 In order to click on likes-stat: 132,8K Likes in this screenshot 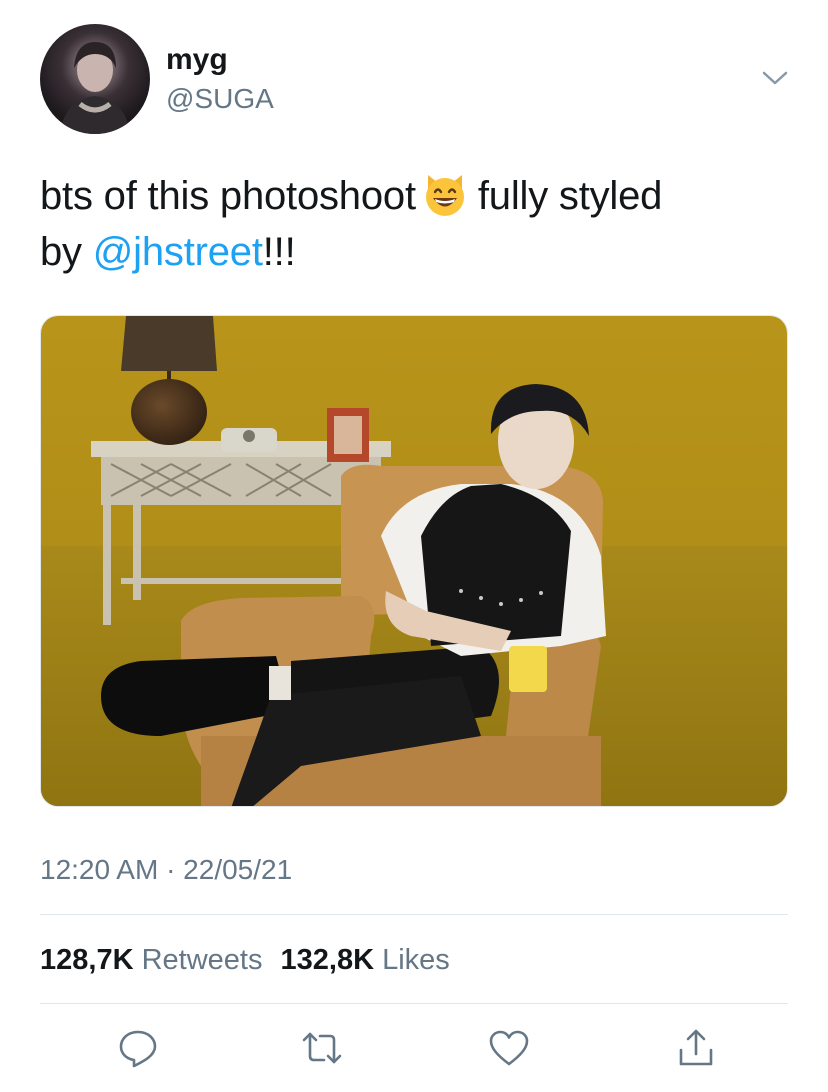, I will do `click(370, 960)`.